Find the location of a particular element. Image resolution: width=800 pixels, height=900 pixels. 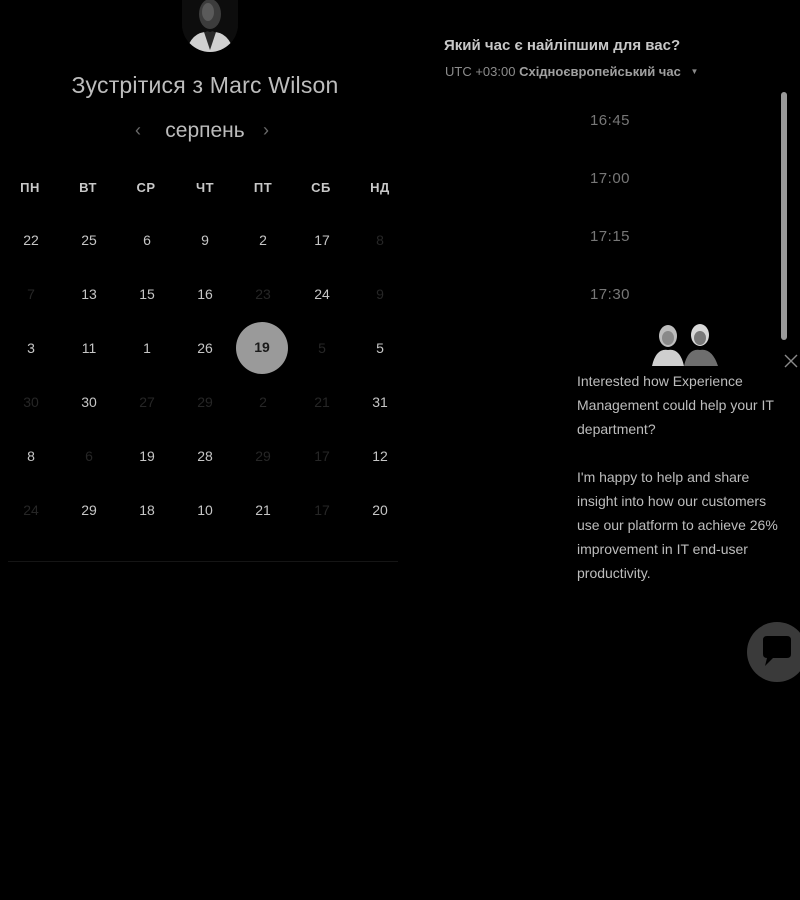

calendar-day: 19 is located at coordinates (147, 458).